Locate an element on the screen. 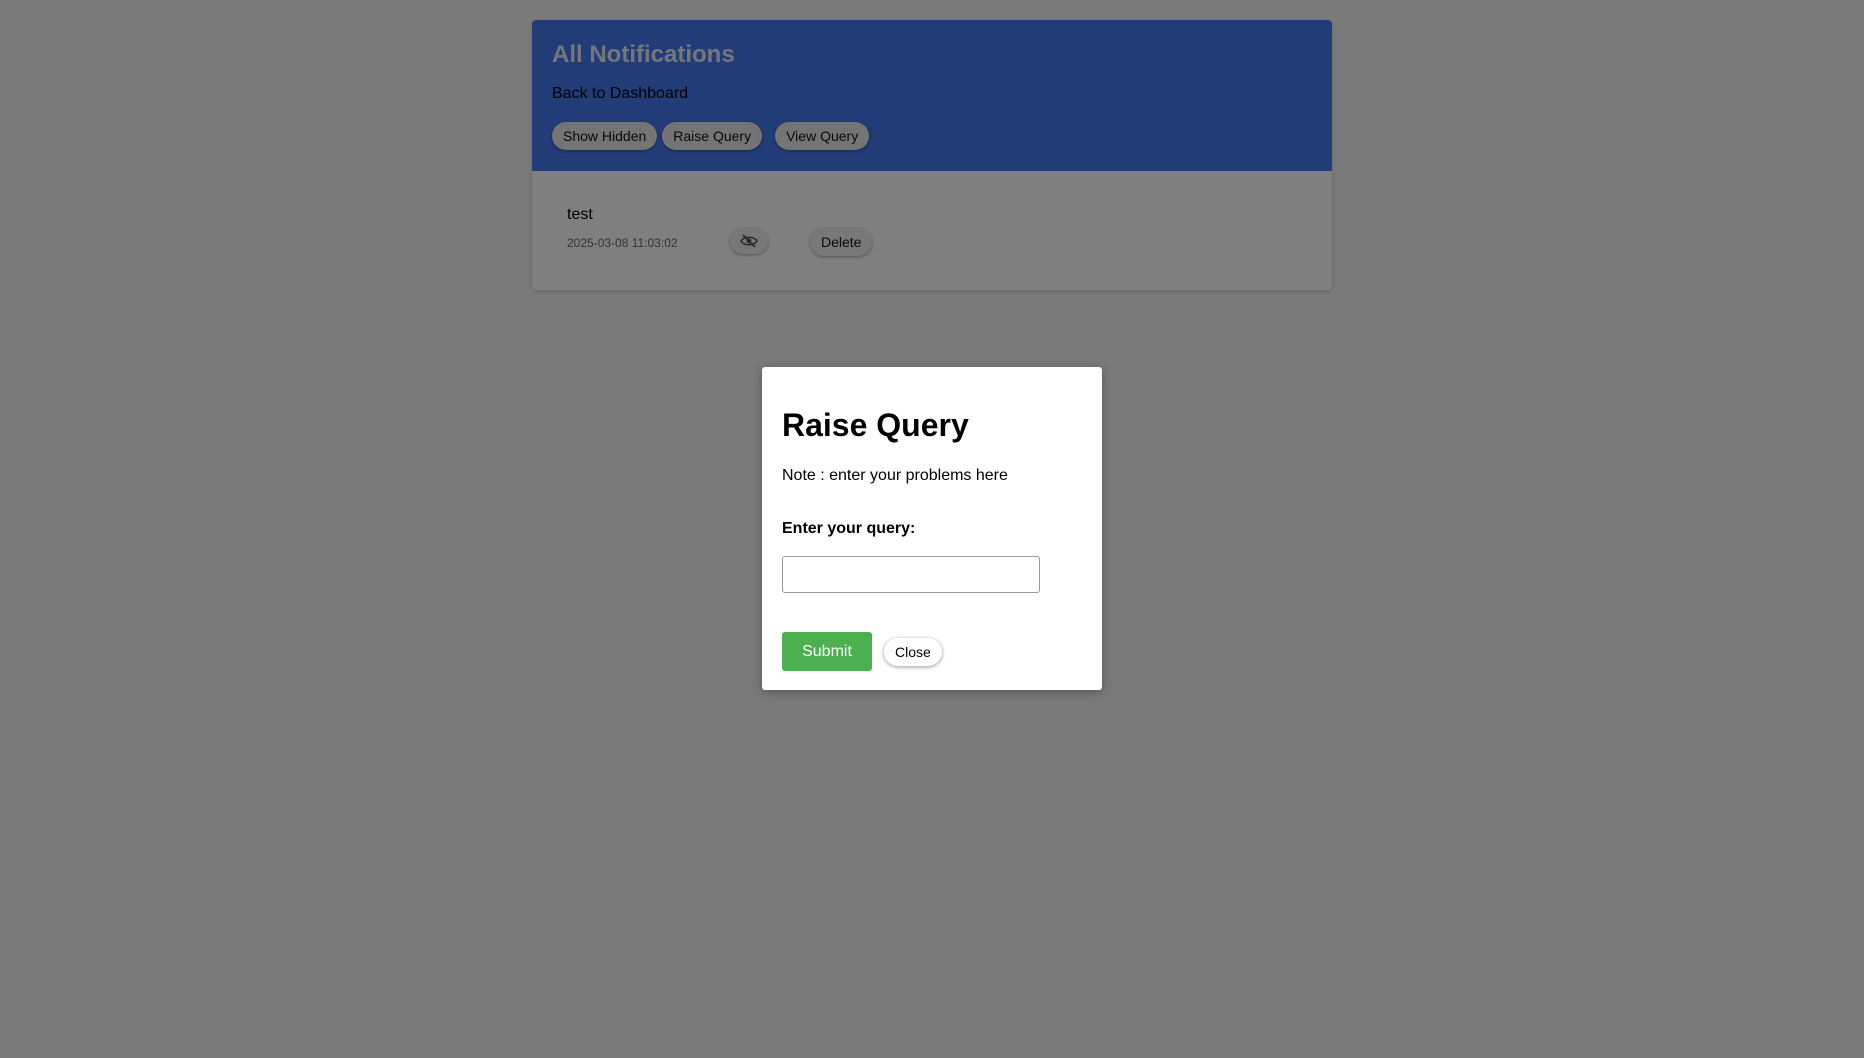  submit-button: Submit is located at coordinates (827, 651).